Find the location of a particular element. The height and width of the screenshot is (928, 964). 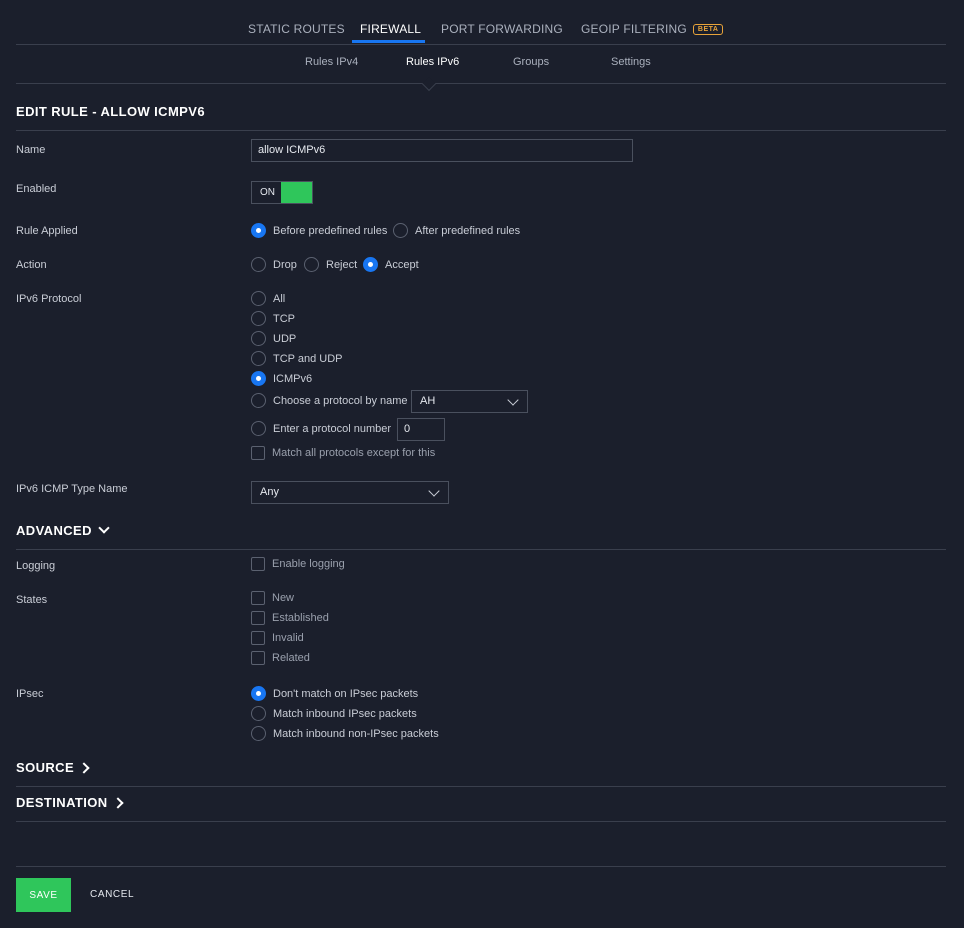

option-label: Drop is located at coordinates (285, 264).